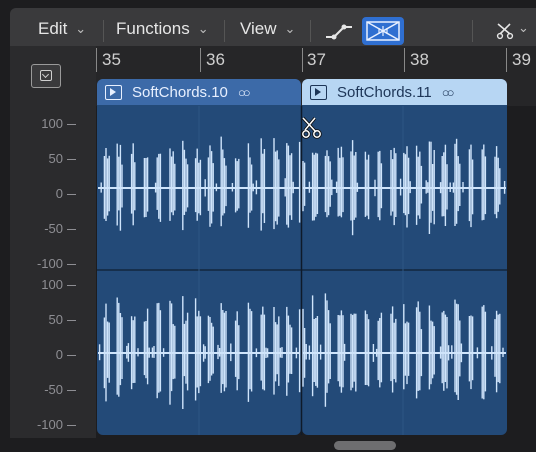 The height and width of the screenshot is (452, 536). Describe the element at coordinates (311, 127) in the screenshot. I see `scissors-icon` at that location.